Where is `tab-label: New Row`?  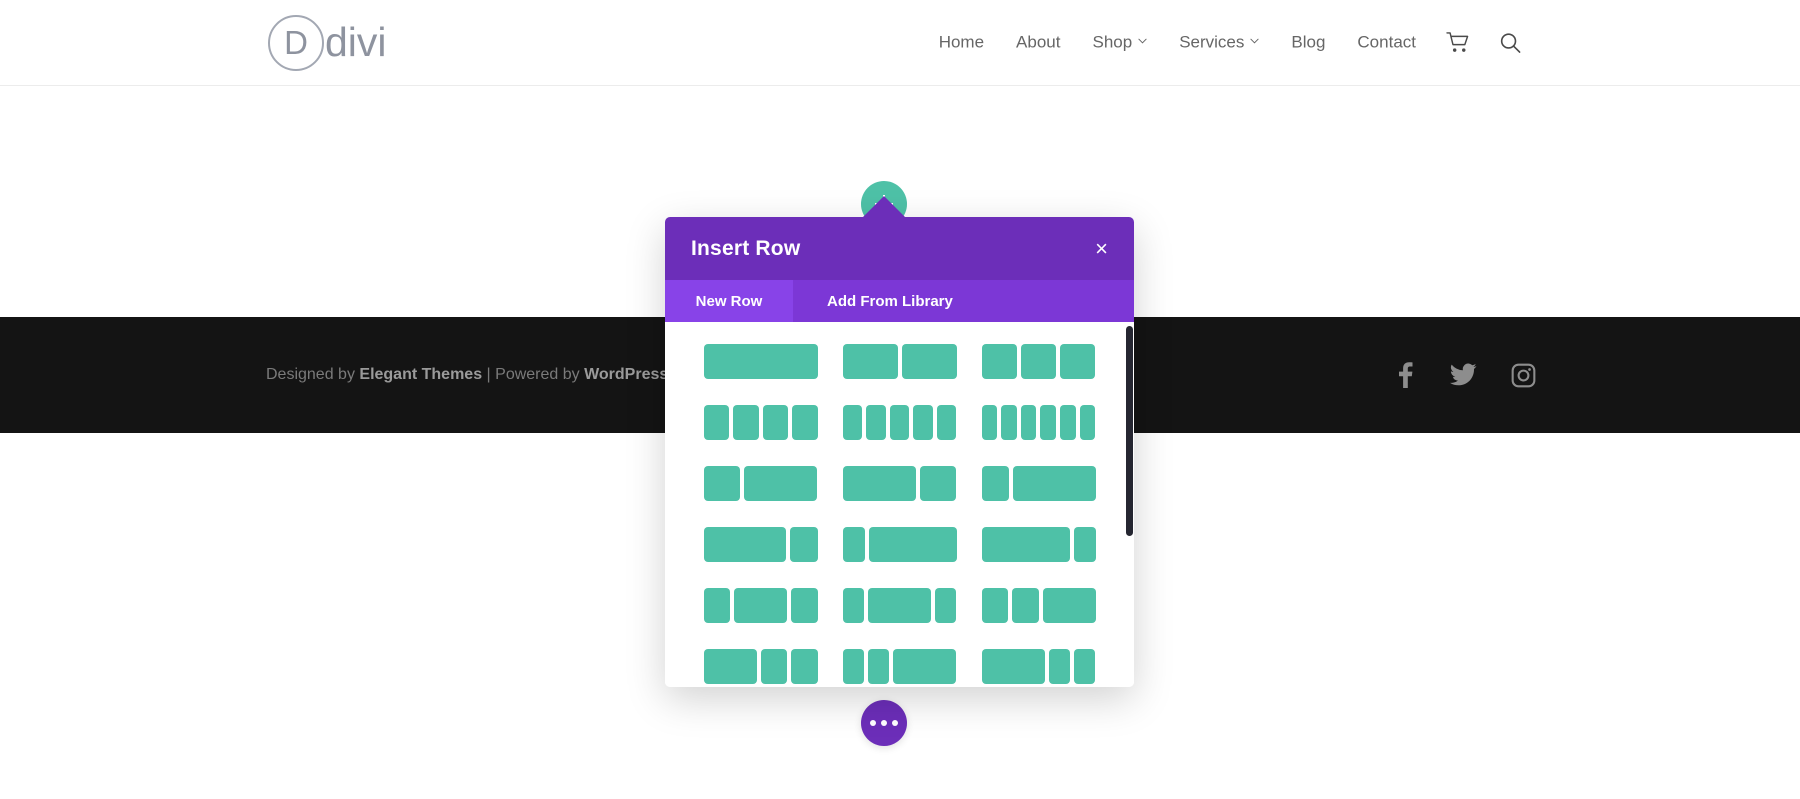
tab-label: New Row is located at coordinates (729, 301).